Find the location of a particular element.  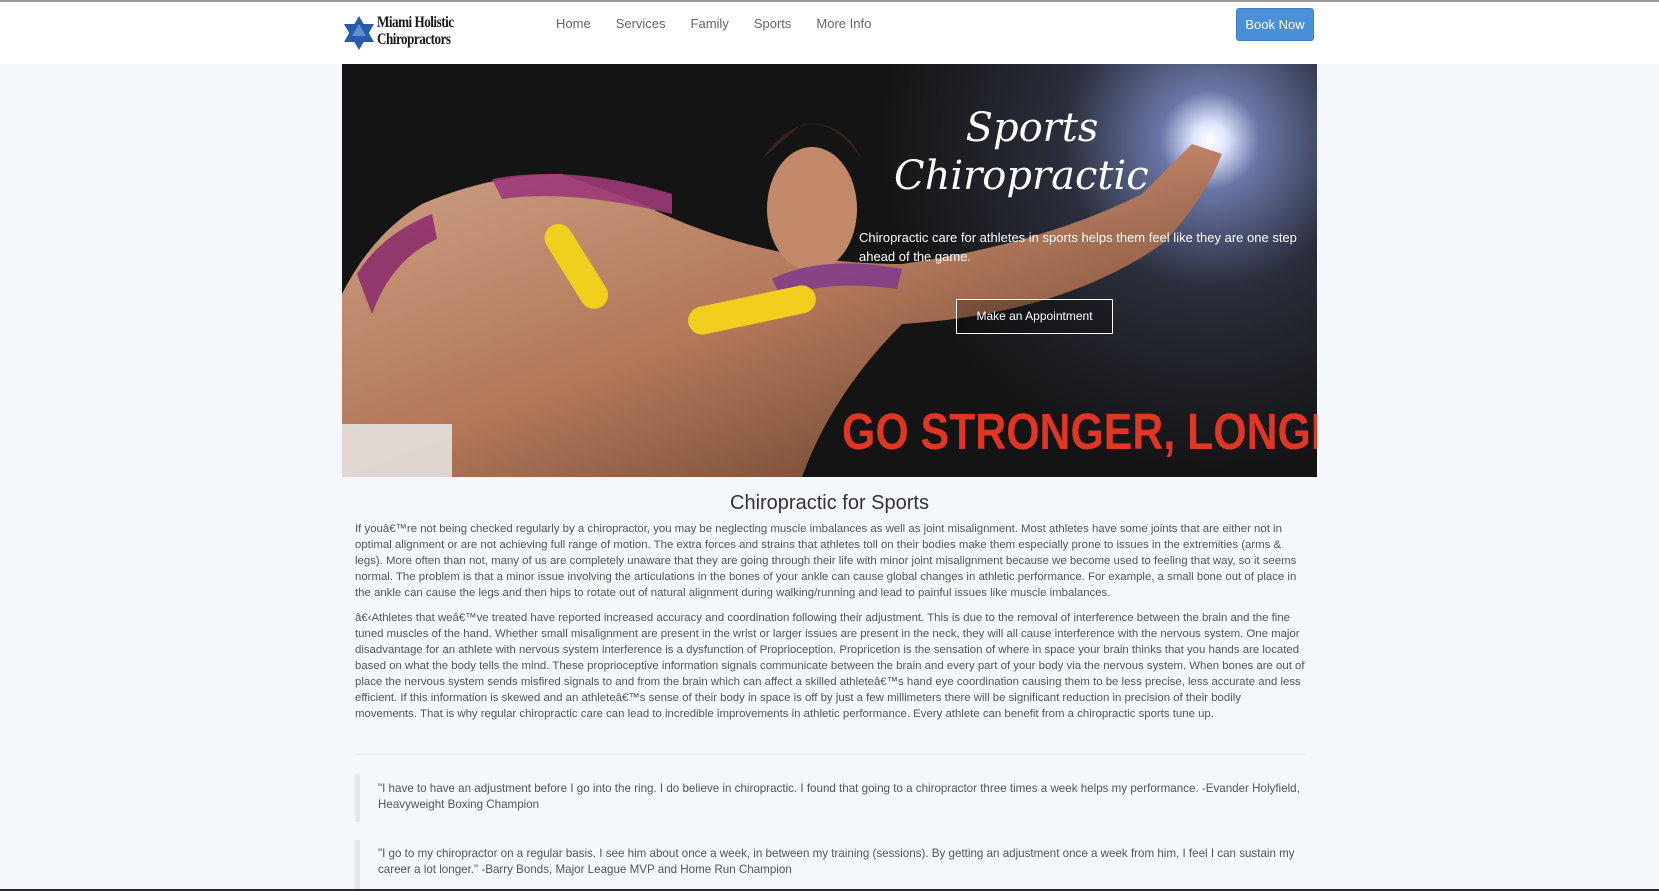

main-nav: Home Services Family Sports More Info is located at coordinates (726, 24).